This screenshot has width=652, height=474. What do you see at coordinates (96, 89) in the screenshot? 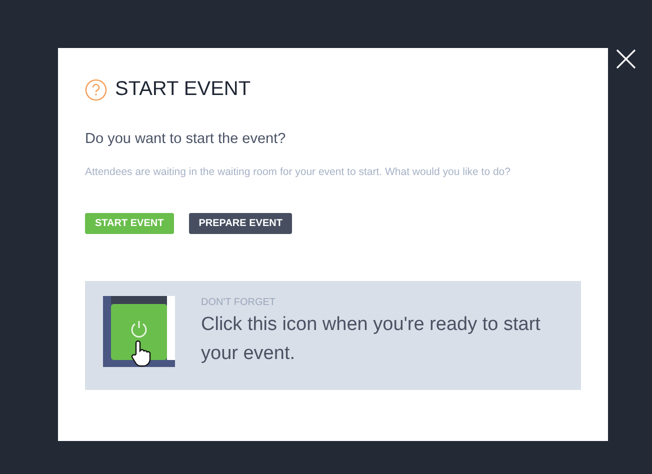
I see `help-icon` at bounding box center [96, 89].